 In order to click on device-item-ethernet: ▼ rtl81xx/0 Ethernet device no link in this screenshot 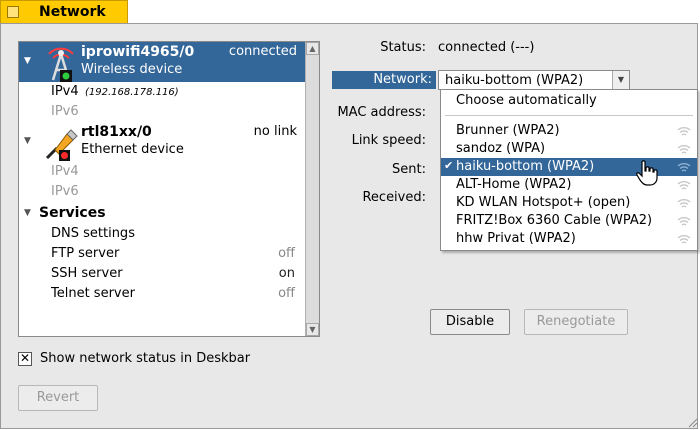, I will do `click(162, 142)`.